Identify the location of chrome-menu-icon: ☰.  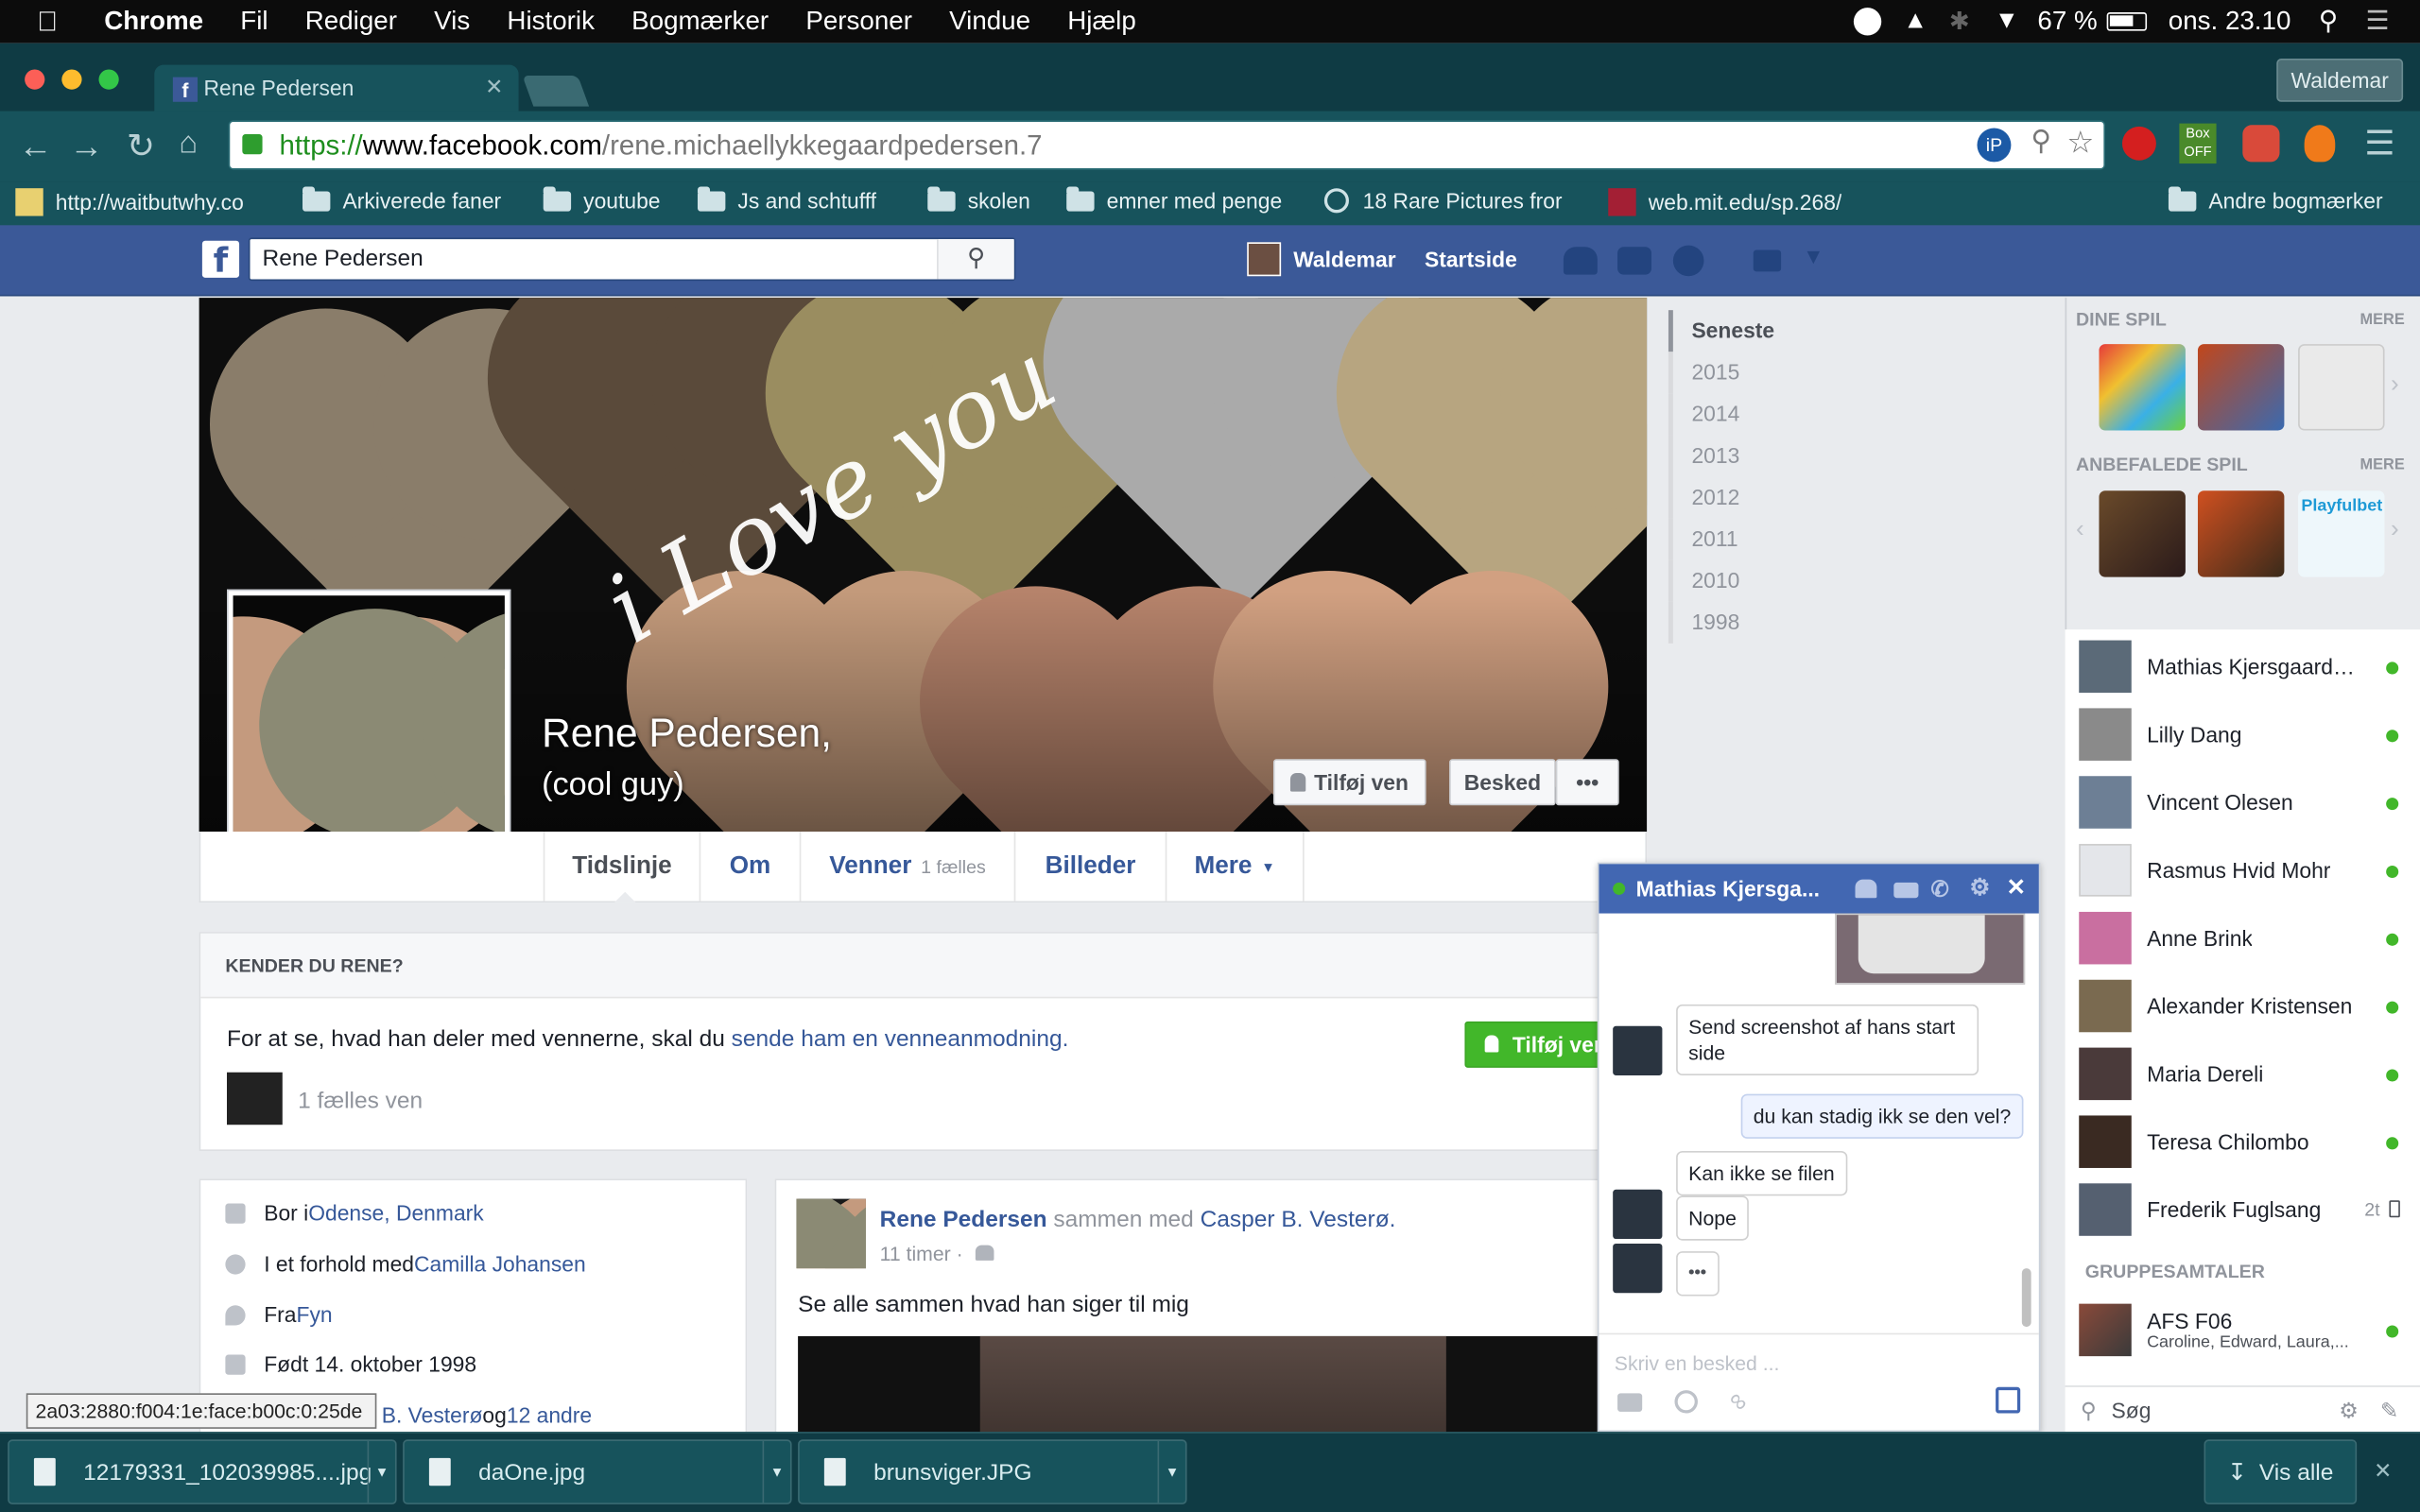
(2379, 143).